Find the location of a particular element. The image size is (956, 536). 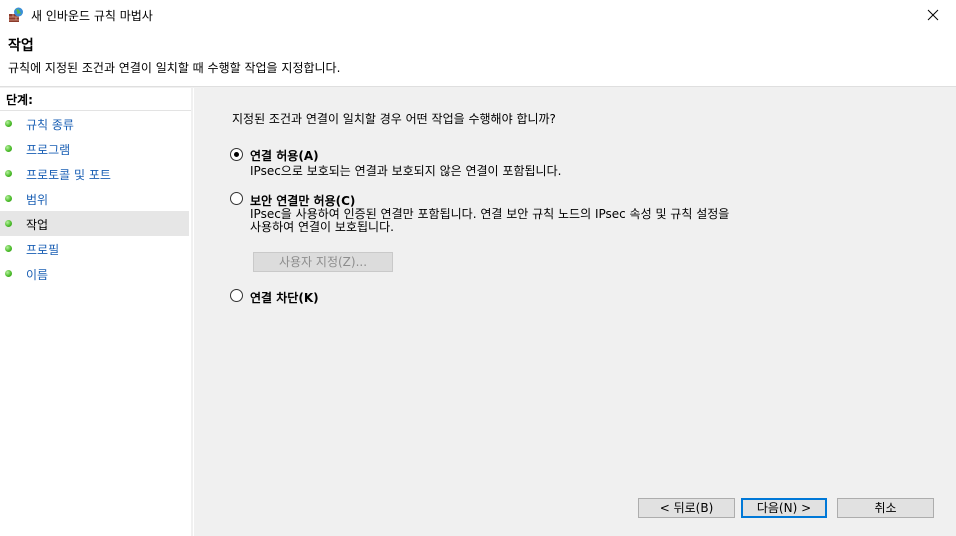

title-bar: 새 인바운드 규칙 마법사 is located at coordinates (478, 15).